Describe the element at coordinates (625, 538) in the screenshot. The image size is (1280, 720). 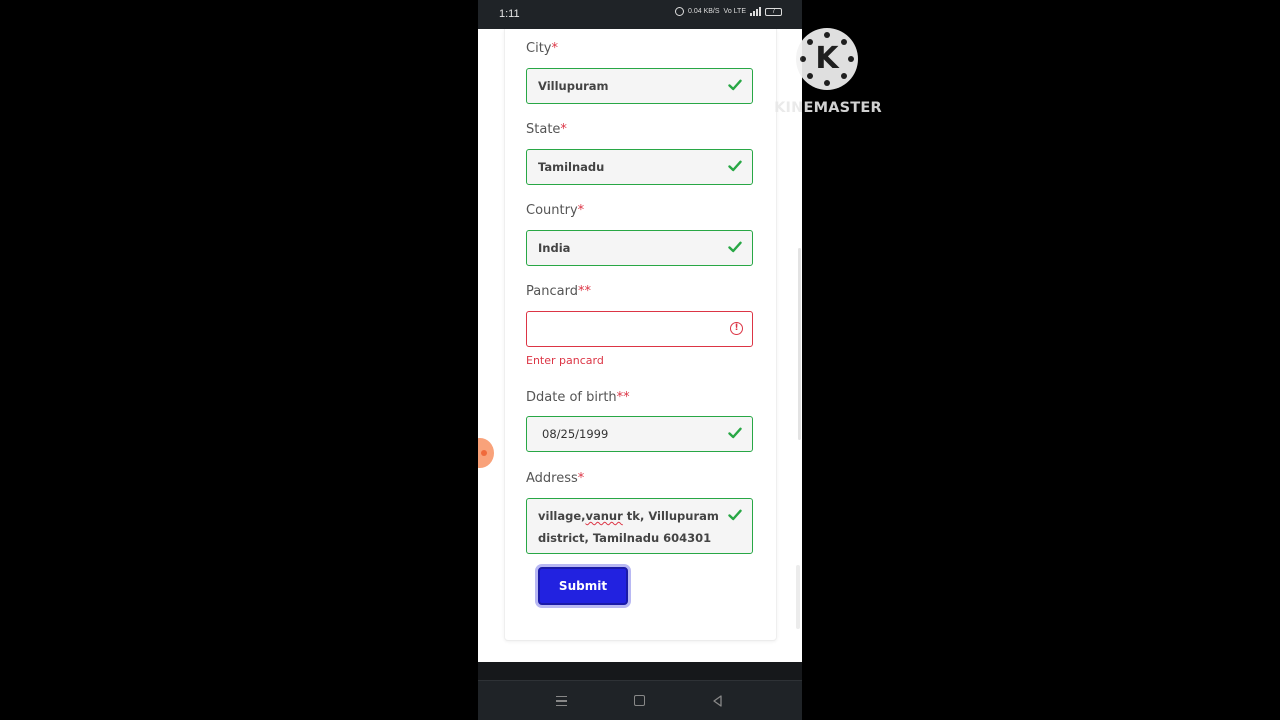
I see `address-line-2: district, Tamilnadu 604301` at that location.